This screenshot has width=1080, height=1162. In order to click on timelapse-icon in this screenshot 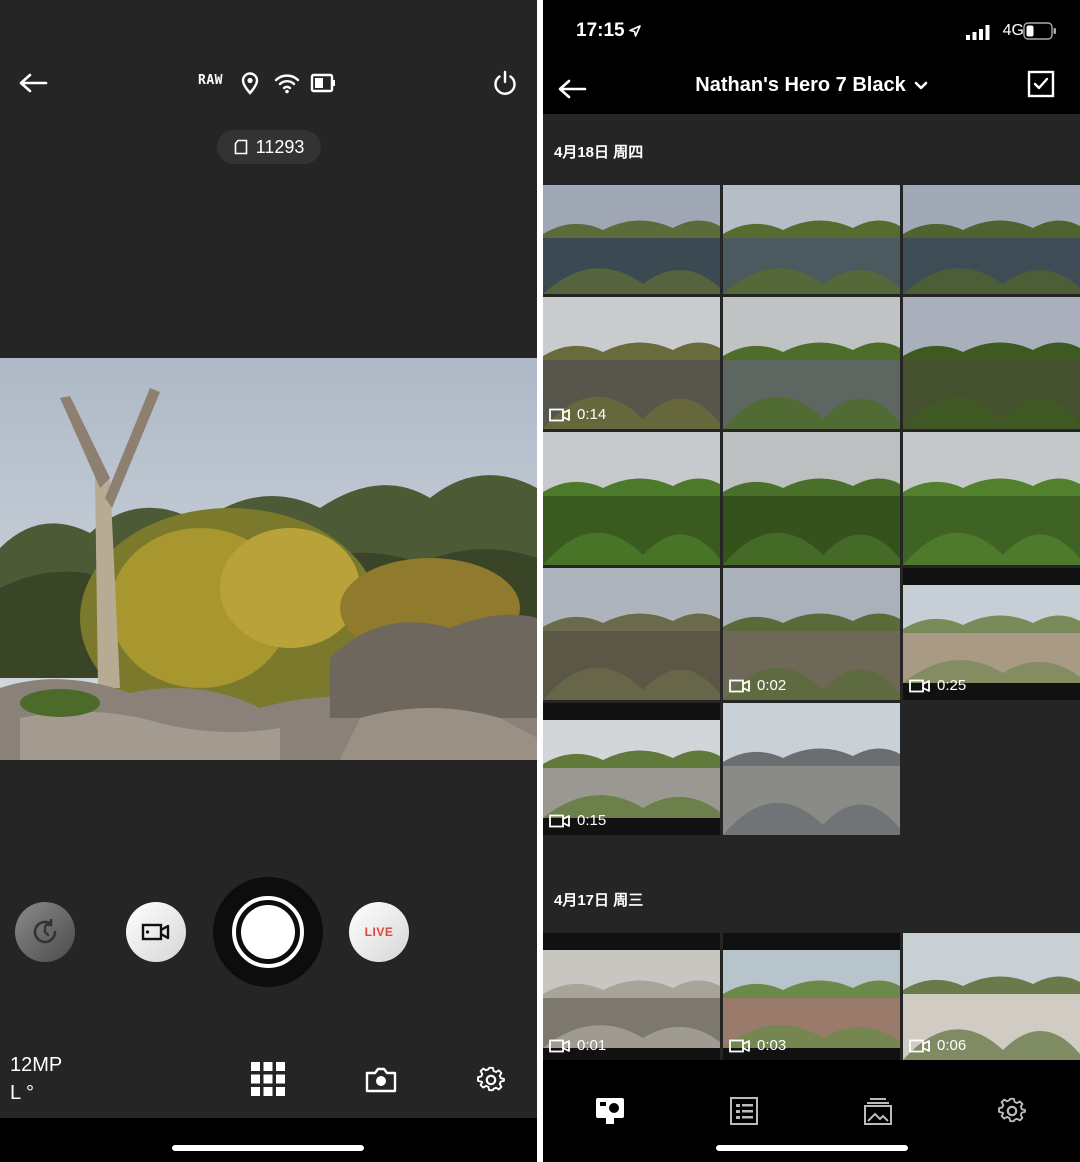, I will do `click(45, 931)`.